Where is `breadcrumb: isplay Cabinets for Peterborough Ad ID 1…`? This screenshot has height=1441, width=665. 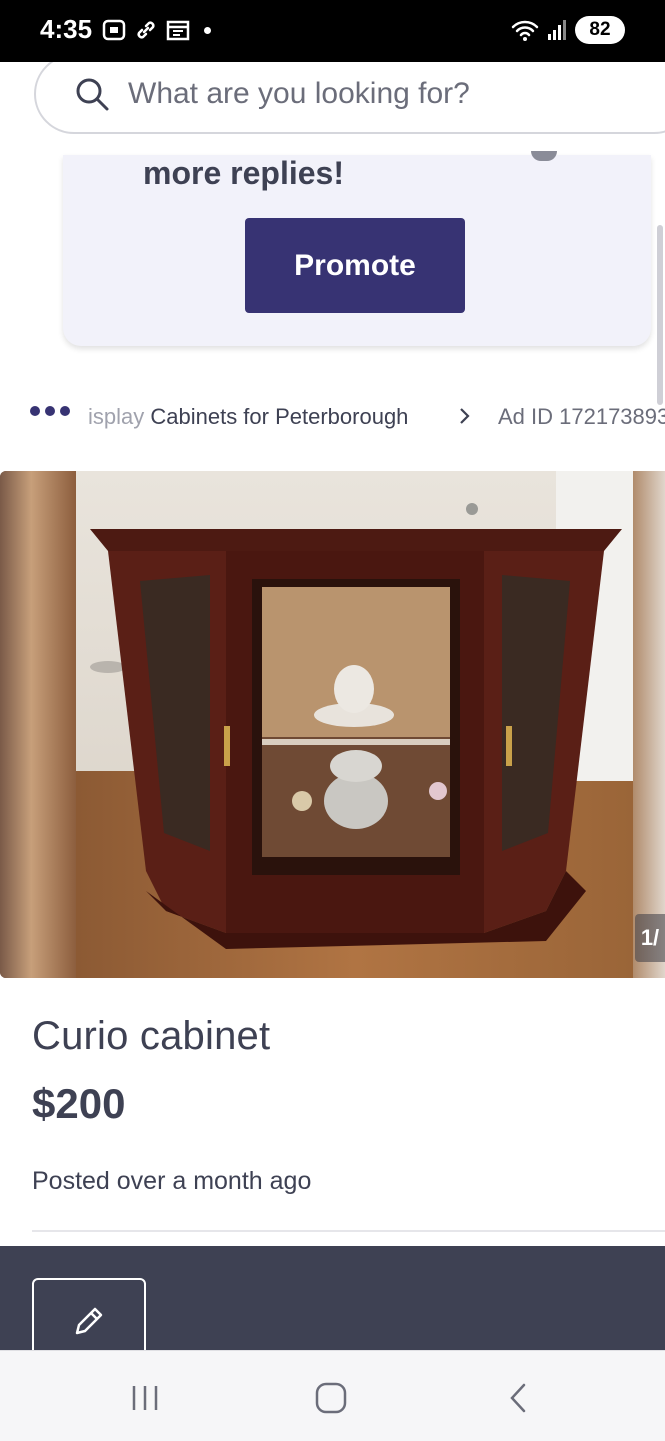 breadcrumb: isplay Cabinets for Peterborough Ad ID 1… is located at coordinates (332, 418).